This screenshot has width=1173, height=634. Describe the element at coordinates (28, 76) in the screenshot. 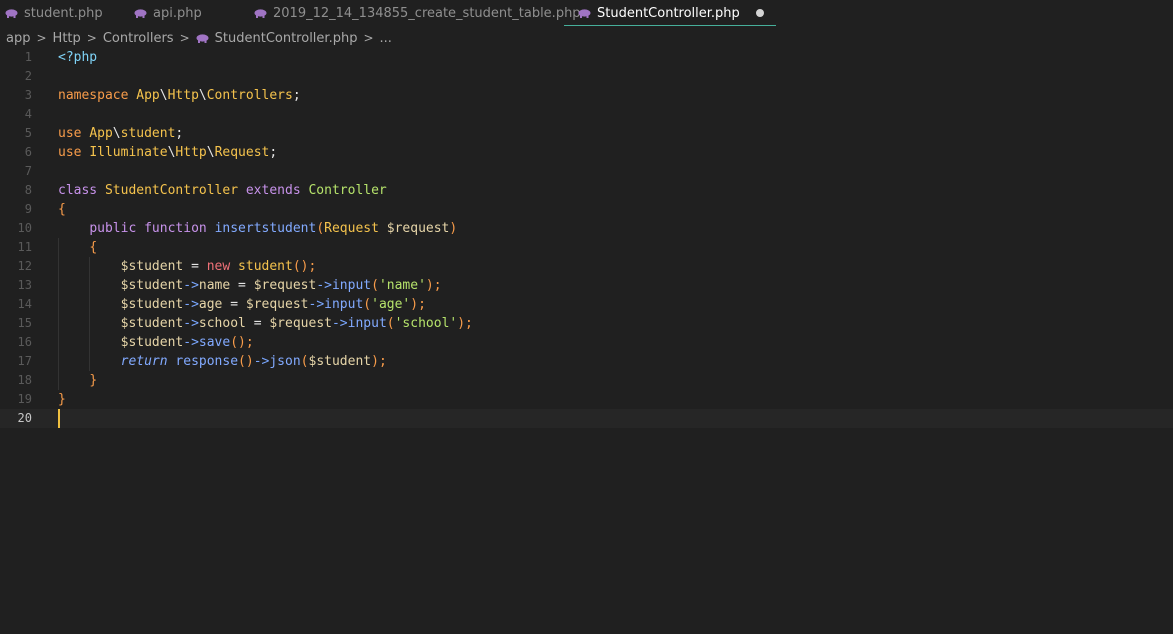

I see `line-number: 2` at that location.